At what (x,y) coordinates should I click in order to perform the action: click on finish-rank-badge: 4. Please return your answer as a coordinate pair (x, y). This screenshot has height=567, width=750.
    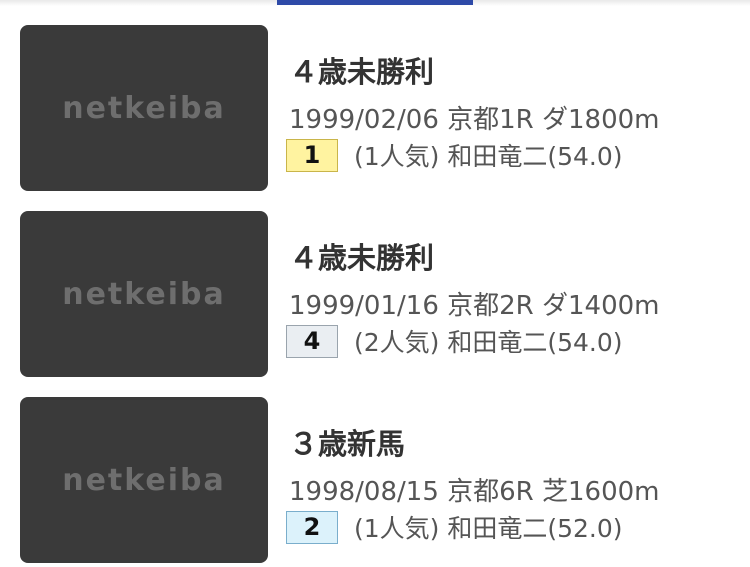
    Looking at the image, I should click on (312, 341).